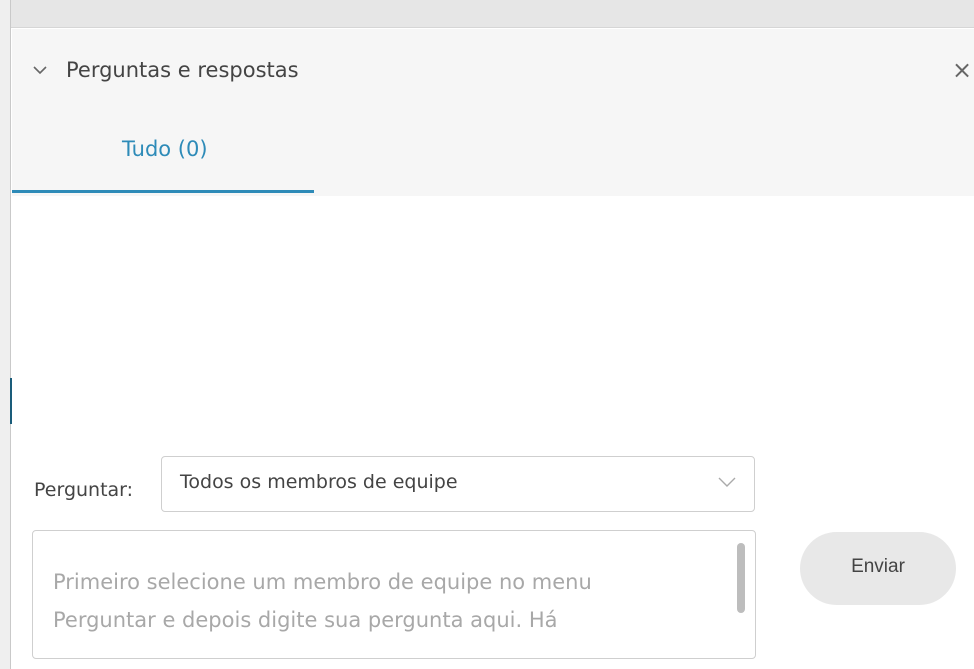 This screenshot has height=669, width=974. I want to click on ask-label: Perguntar:, so click(84, 490).